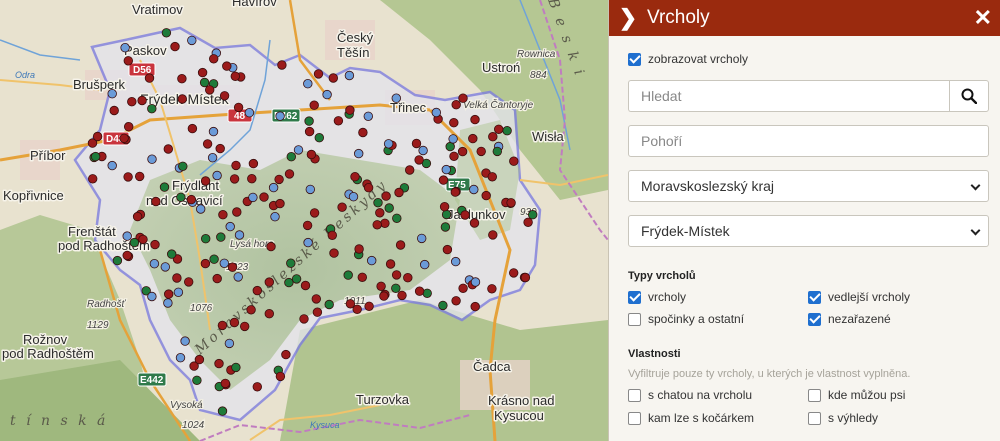  Describe the element at coordinates (898, 319) in the screenshot. I see `type-checkbox-unclassified: nezařazené` at that location.